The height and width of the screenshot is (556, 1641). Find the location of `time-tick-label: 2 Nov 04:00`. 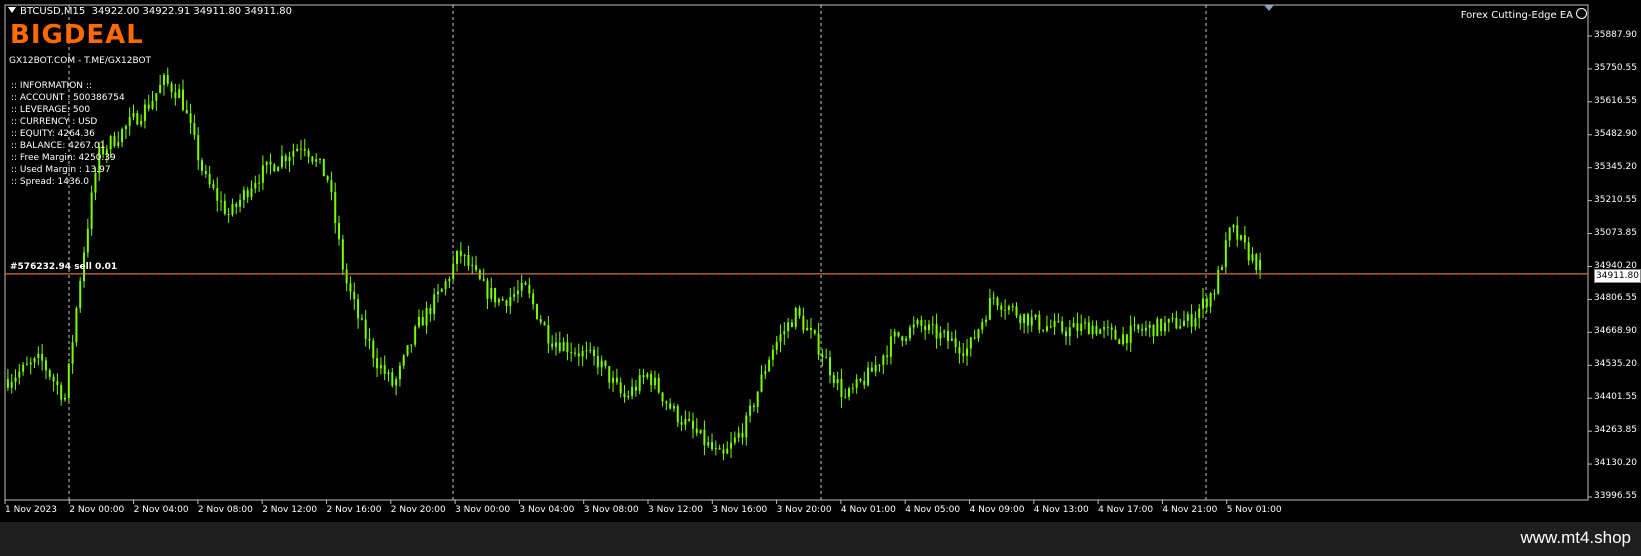

time-tick-label: 2 Nov 04:00 is located at coordinates (161, 510).